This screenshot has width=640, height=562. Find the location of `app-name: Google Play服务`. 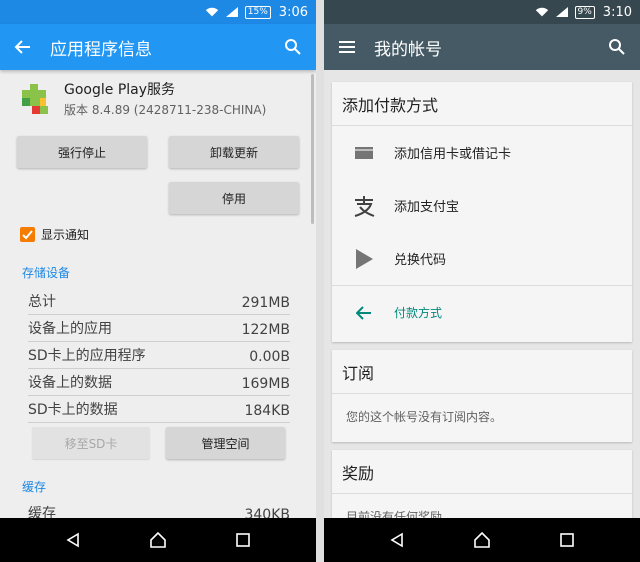

app-name: Google Play服务 is located at coordinates (120, 89).